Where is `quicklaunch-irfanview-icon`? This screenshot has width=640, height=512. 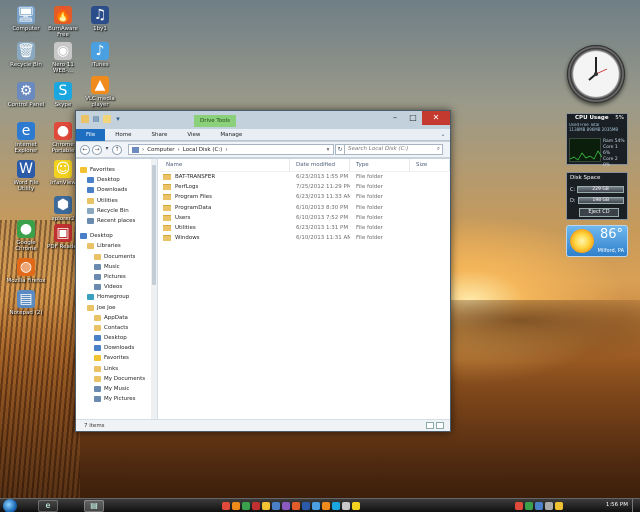
quicklaunch-irfanview-icon is located at coordinates (266, 506).